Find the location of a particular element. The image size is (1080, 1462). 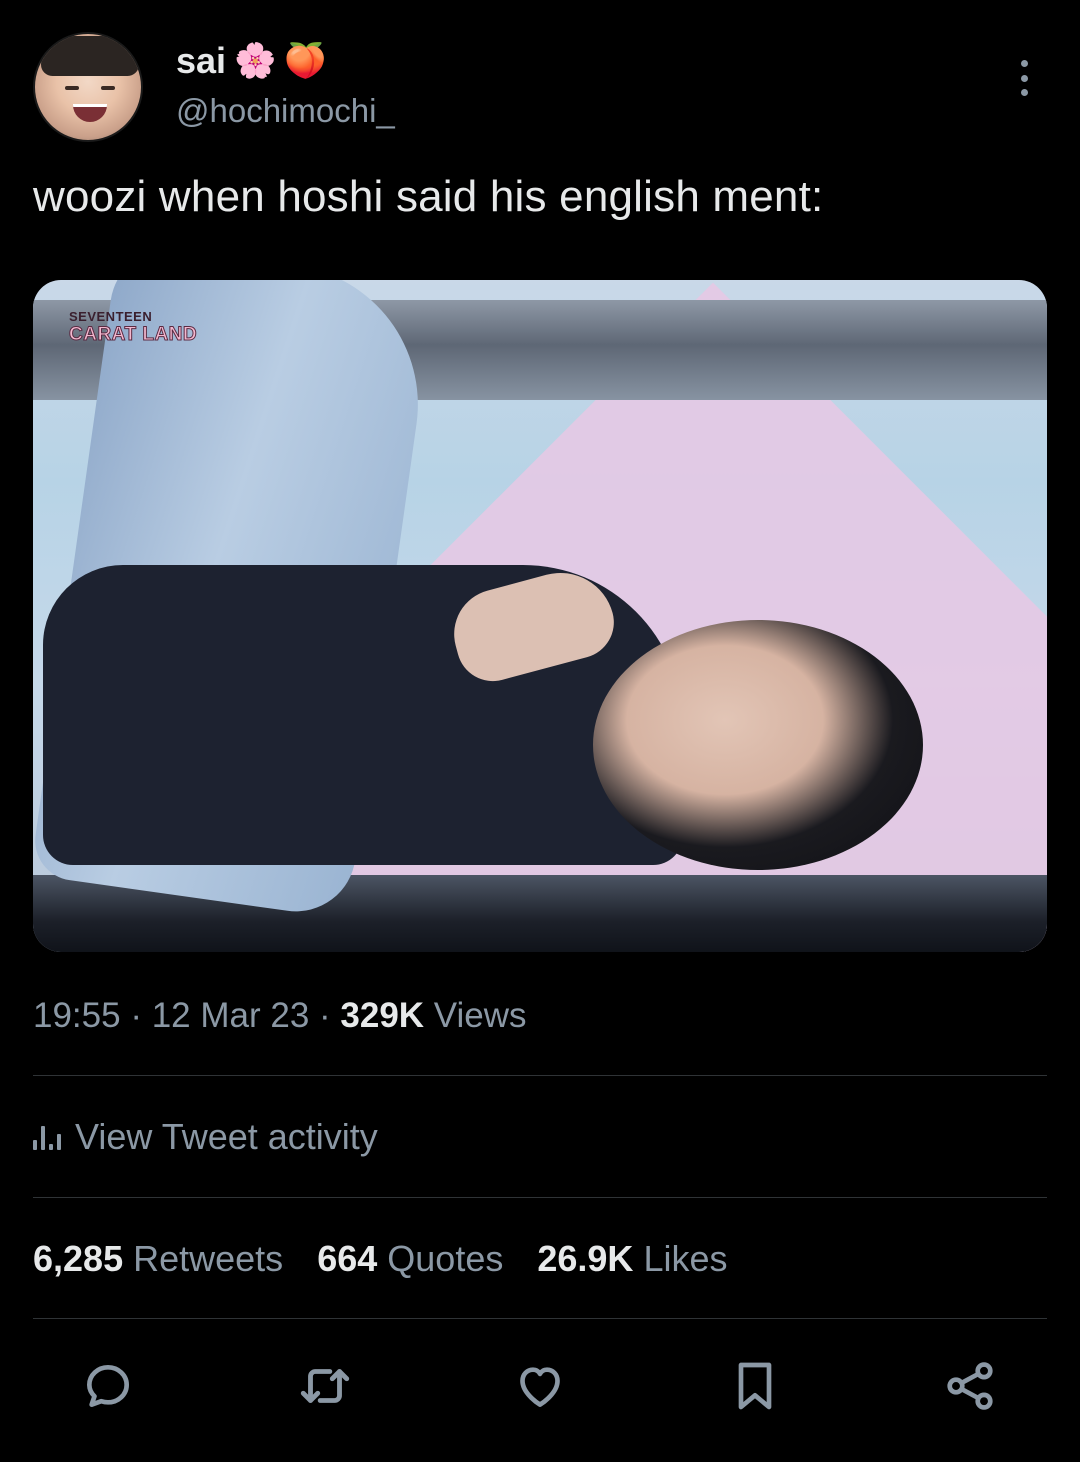

avatar-mouth is located at coordinates (90, 113).